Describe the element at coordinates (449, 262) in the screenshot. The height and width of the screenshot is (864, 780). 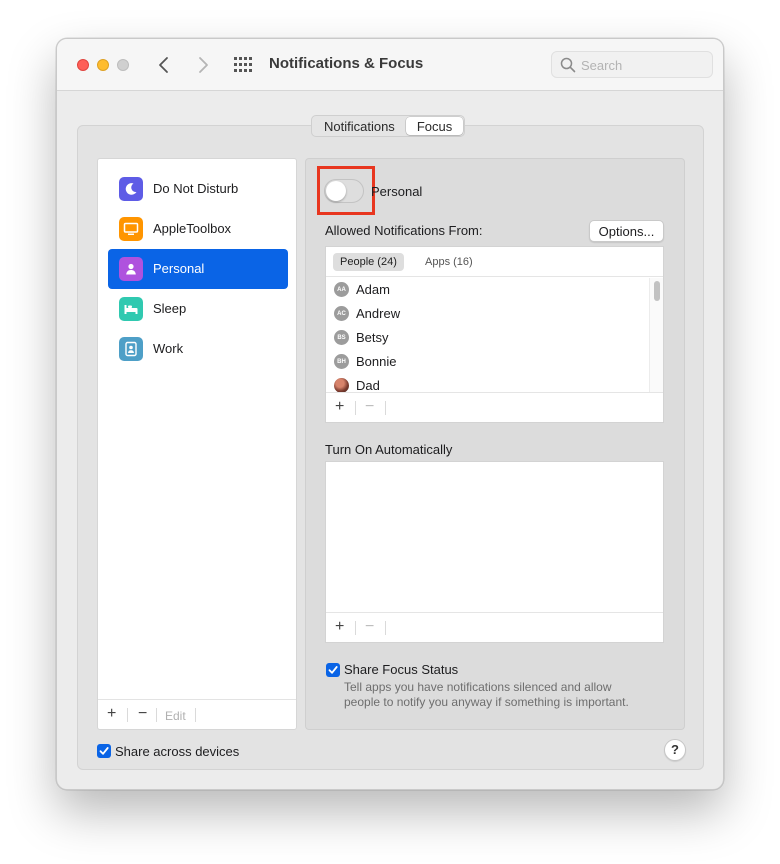
I see `tab-apps: Apps (16)` at that location.